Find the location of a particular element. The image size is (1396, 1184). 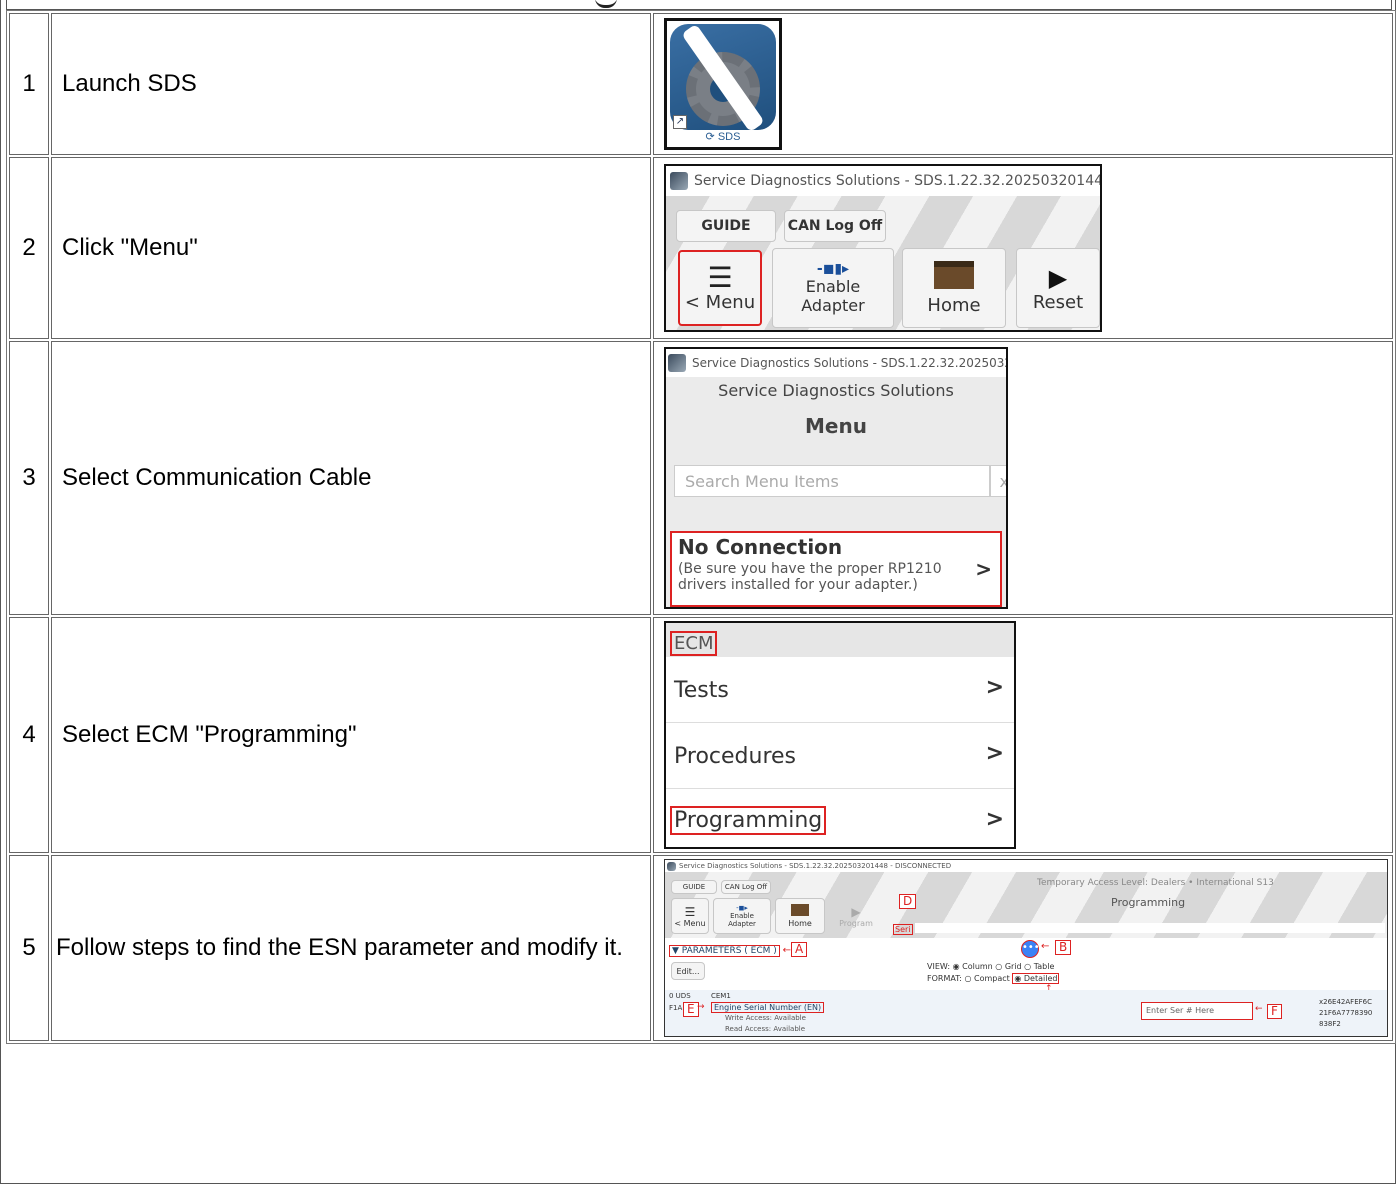

ecm-label: ECM is located at coordinates (694, 643).